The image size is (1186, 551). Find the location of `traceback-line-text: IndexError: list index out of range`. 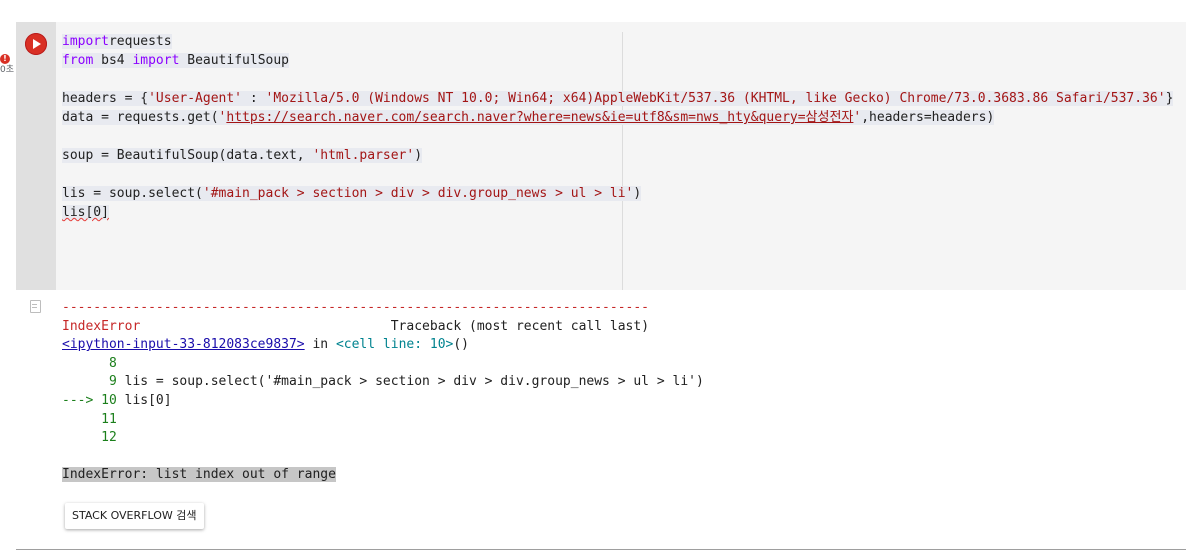

traceback-line-text: IndexError: list index out of range is located at coordinates (199, 475).